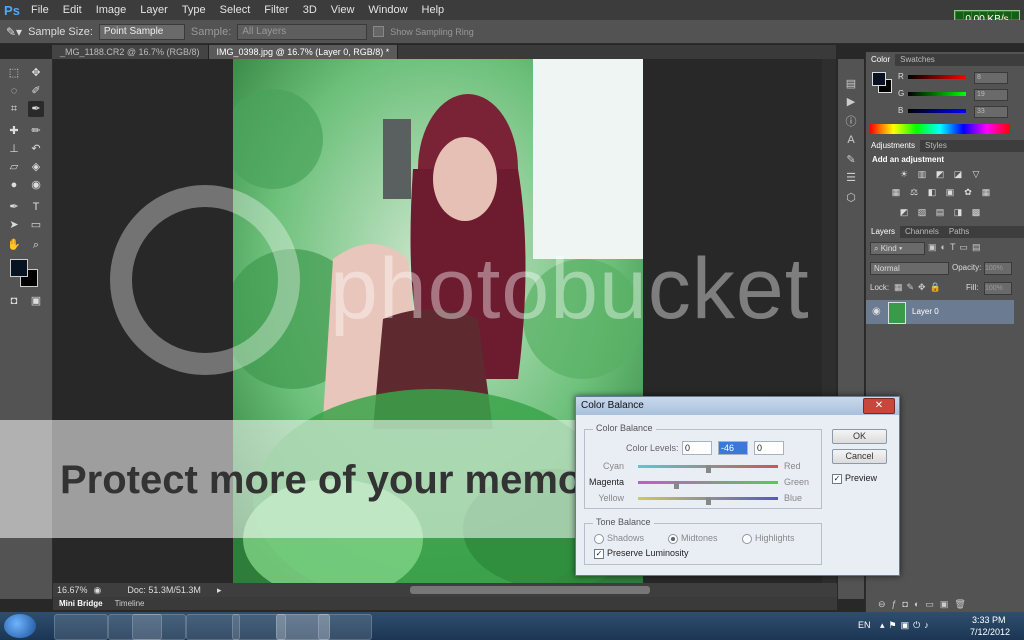 The height and width of the screenshot is (640, 1024). I want to click on highlights-radio: Highlights, so click(768, 538).